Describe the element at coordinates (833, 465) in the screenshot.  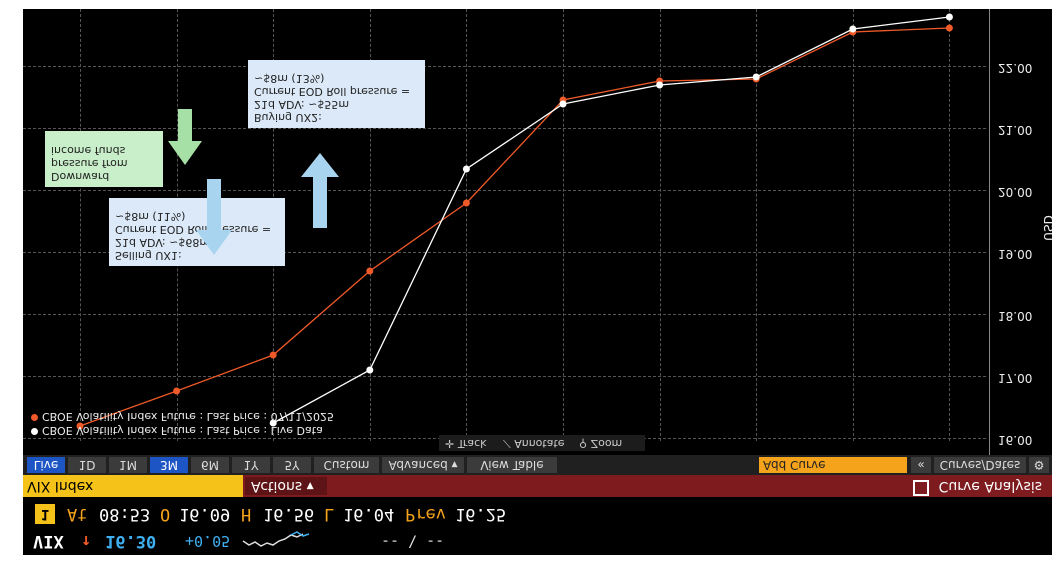
I see `add-curve-field: Add Curve` at that location.